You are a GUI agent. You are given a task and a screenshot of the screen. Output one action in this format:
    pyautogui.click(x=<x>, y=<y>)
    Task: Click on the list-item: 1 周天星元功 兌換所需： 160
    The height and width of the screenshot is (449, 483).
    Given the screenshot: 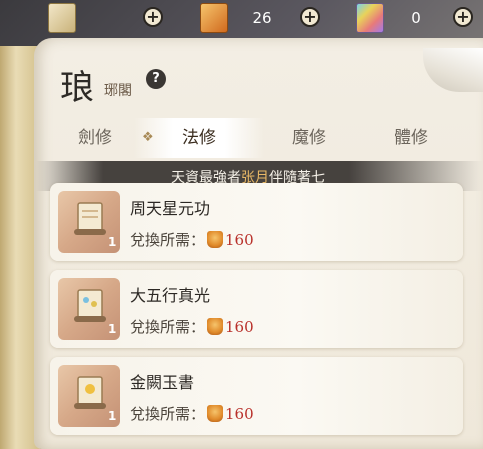 What is the action you would take?
    pyautogui.click(x=256, y=222)
    